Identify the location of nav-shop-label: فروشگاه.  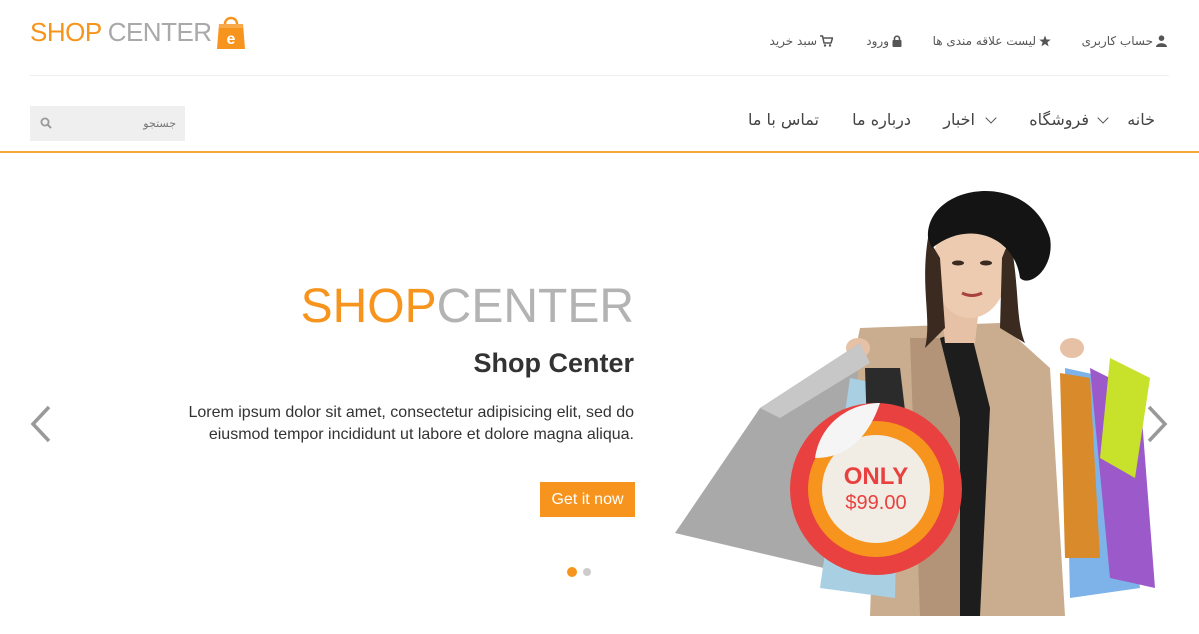
(1059, 119).